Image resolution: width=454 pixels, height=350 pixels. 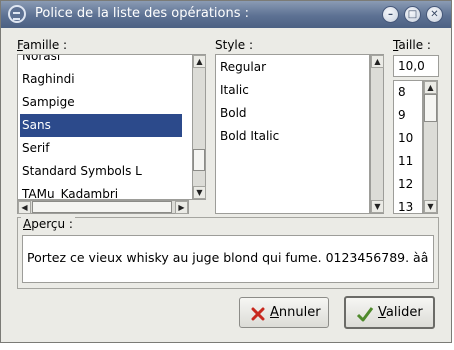 What do you see at coordinates (377, 134) in the screenshot?
I see `style-vscrollbar: ▲ ▼` at bounding box center [377, 134].